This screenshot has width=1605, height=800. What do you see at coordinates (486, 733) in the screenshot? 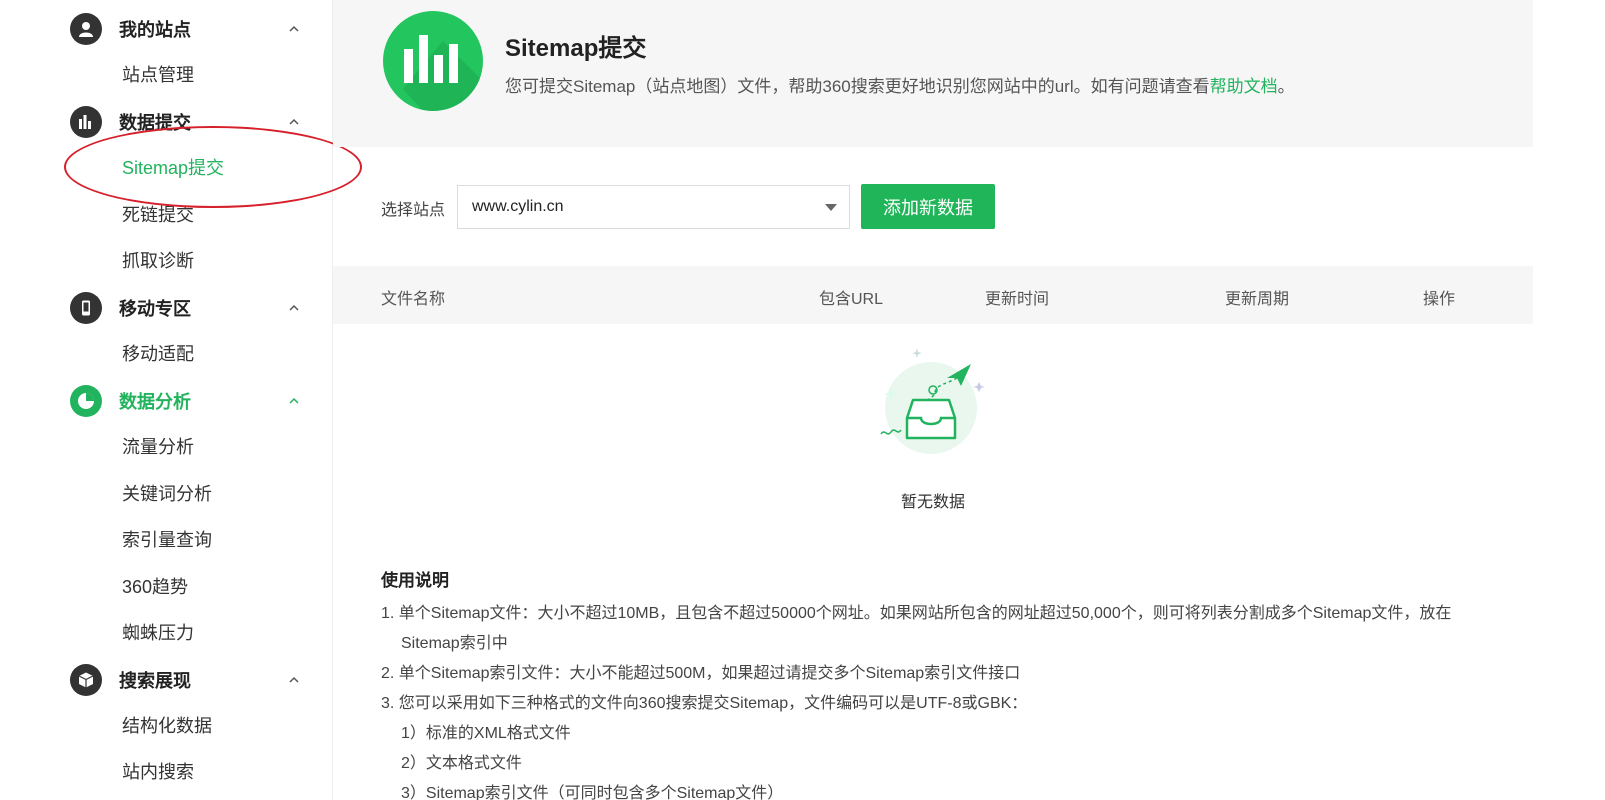
I see `instruction-line: 1）标准的XML格式文件` at bounding box center [486, 733].